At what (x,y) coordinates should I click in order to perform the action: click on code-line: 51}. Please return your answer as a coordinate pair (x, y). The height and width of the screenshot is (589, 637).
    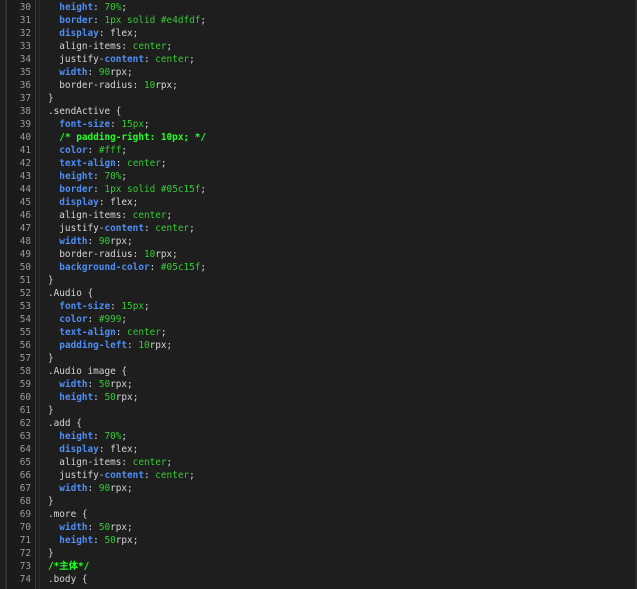
    Looking at the image, I should click on (318, 280).